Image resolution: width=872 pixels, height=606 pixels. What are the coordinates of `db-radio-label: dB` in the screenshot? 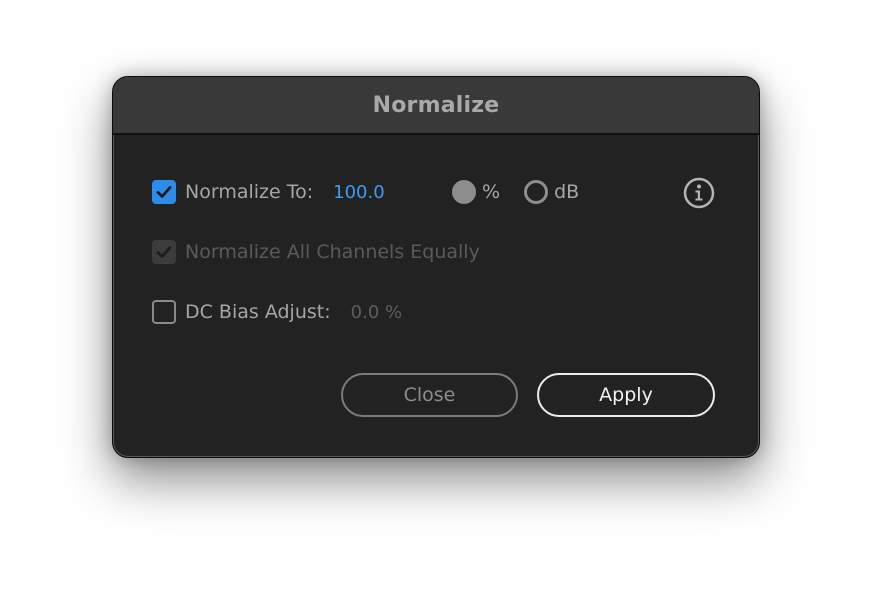 It's located at (566, 192).